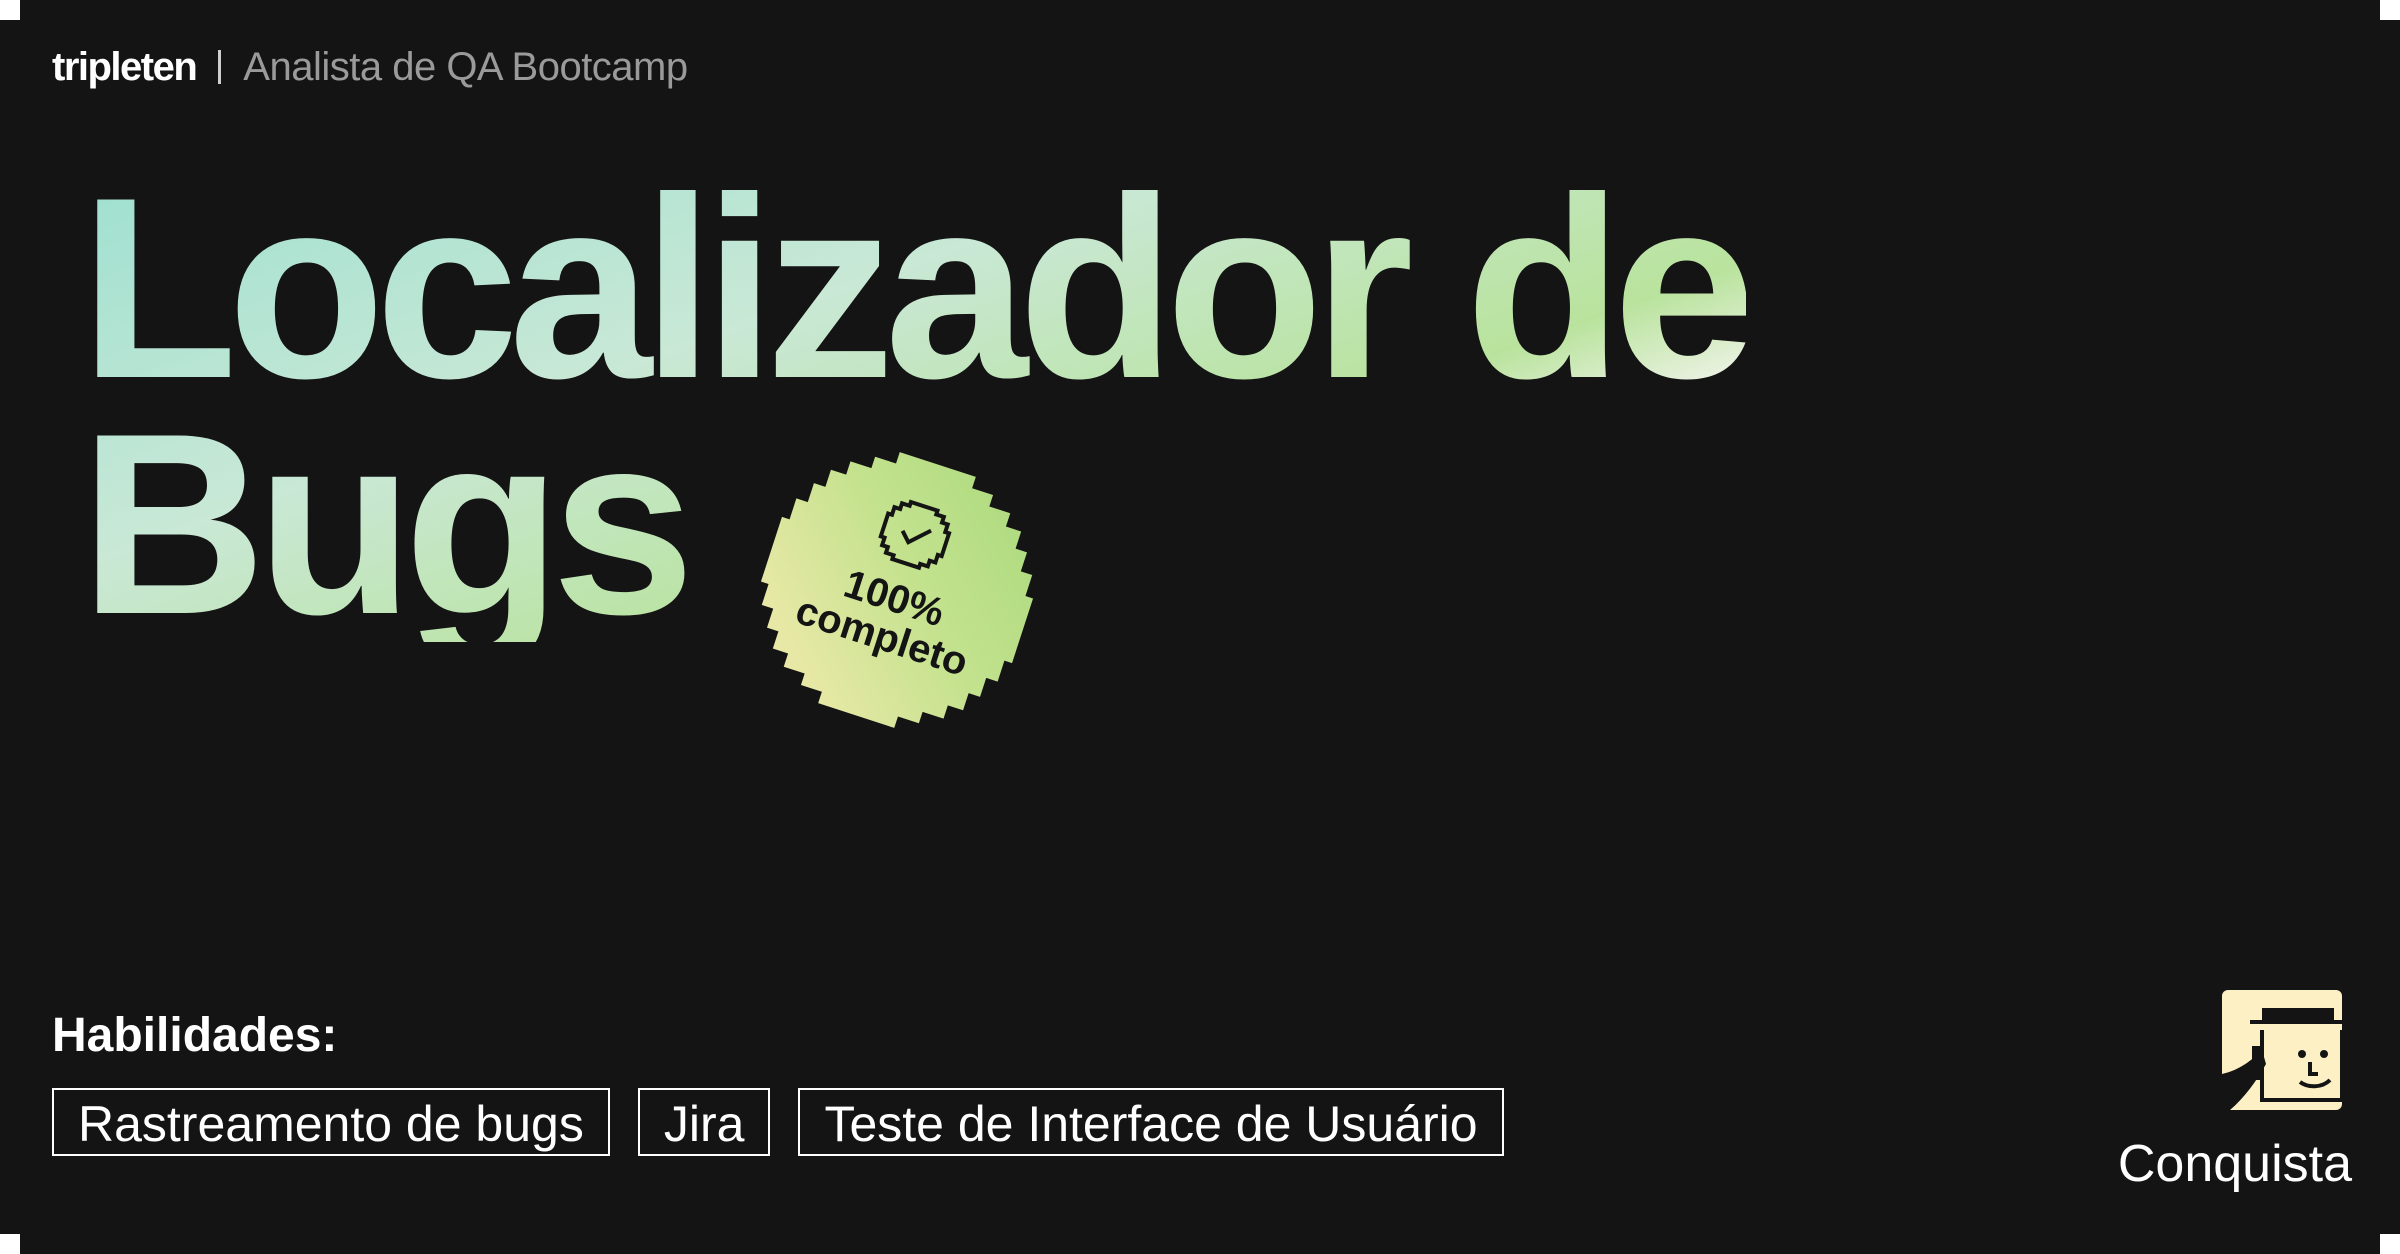  I want to click on completion-badge: 100% completo, so click(897, 590).